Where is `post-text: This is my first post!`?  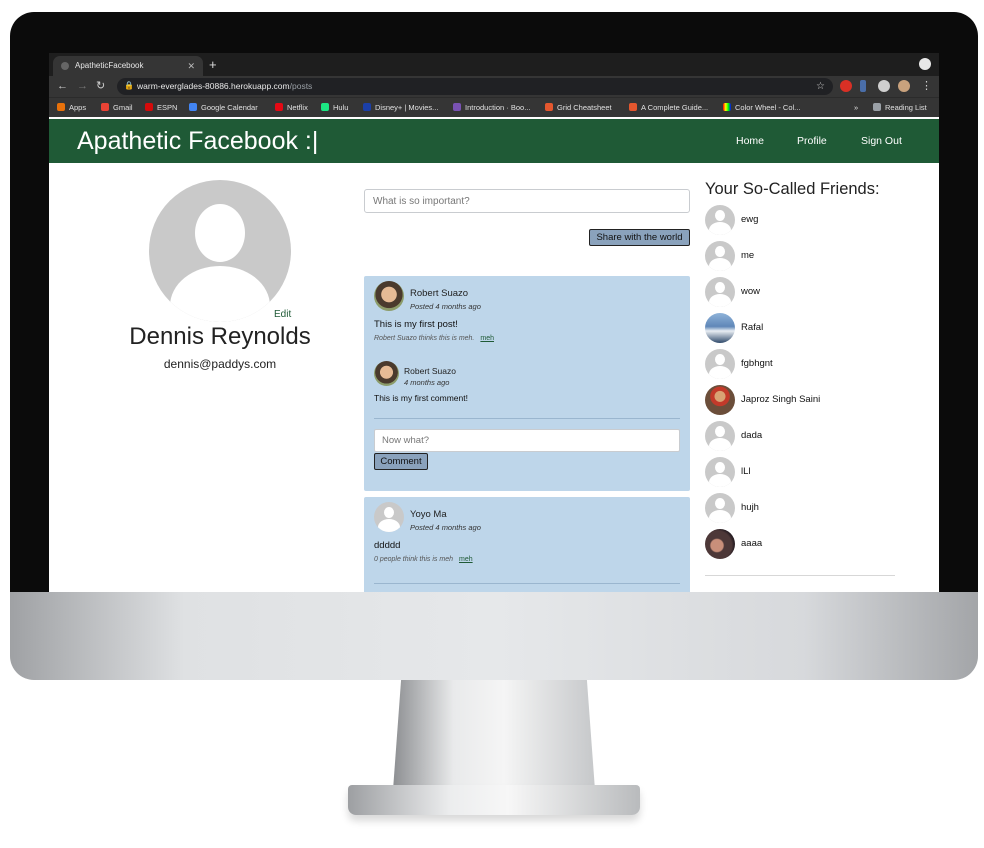 post-text: This is my first post! is located at coordinates (416, 324).